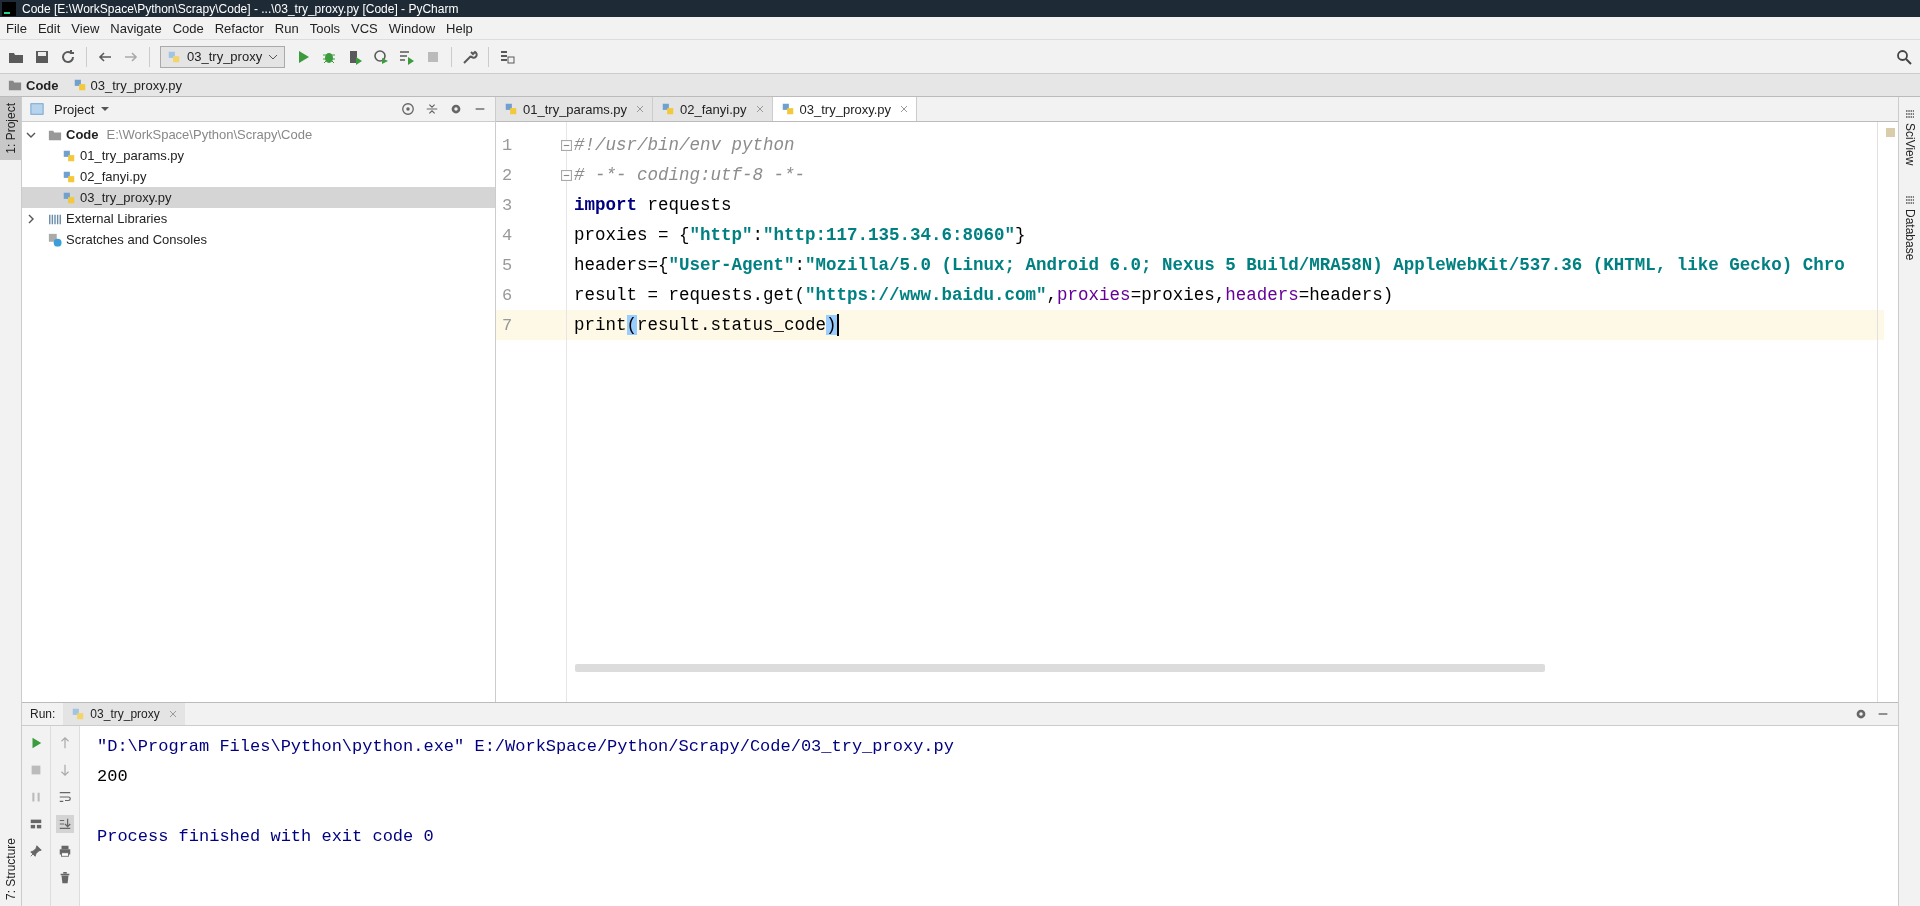  What do you see at coordinates (36, 851) in the screenshot?
I see `pin-icon` at bounding box center [36, 851].